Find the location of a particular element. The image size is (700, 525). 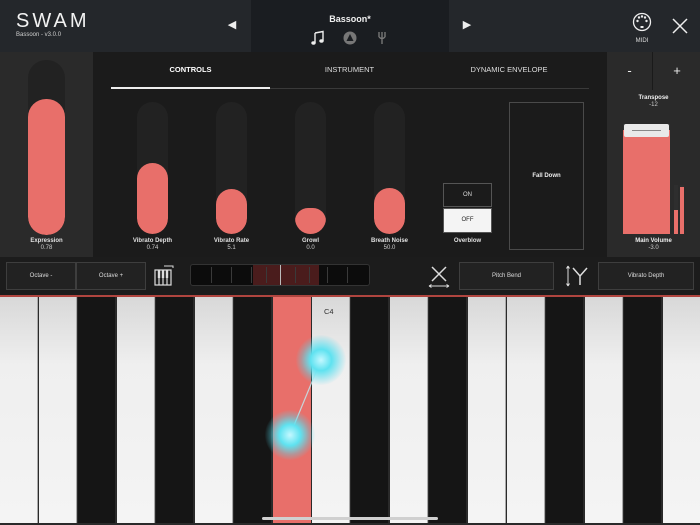

main-volume-slider is located at coordinates (646, 179).